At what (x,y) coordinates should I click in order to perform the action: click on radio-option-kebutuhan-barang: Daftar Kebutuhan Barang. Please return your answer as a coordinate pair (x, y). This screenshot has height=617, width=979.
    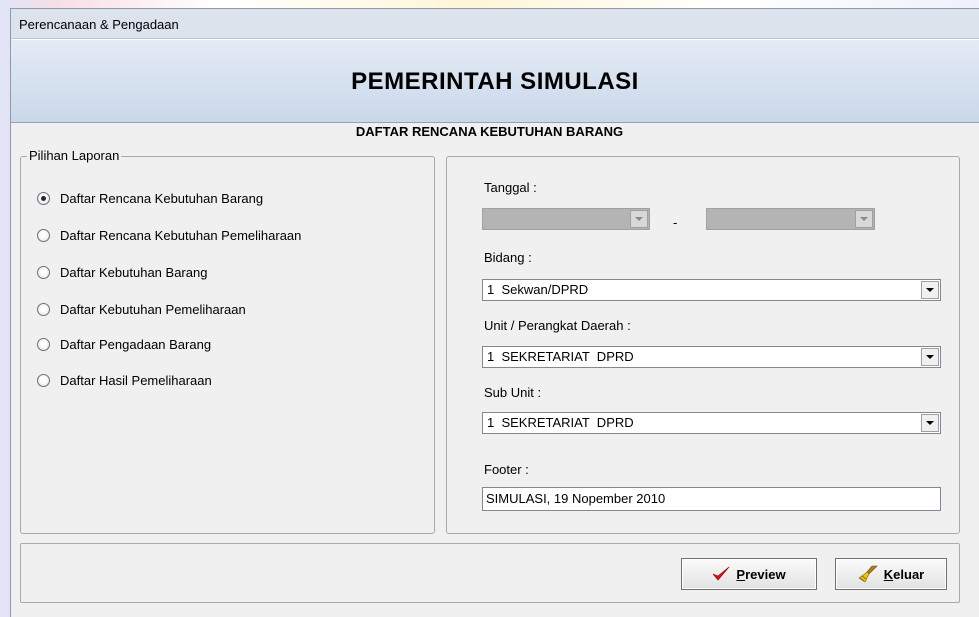
    Looking at the image, I should click on (122, 272).